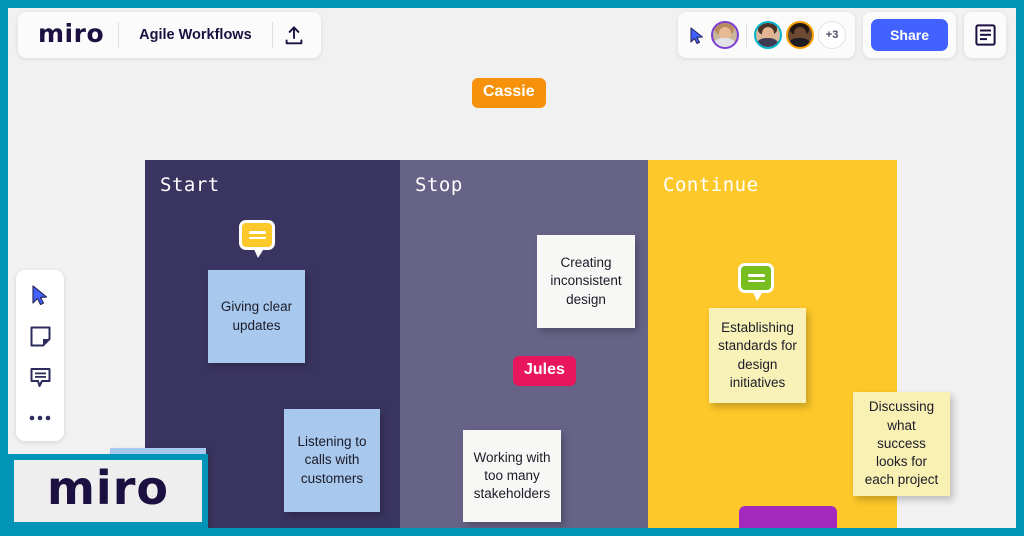 This screenshot has width=1024, height=536. What do you see at coordinates (544, 371) in the screenshot?
I see `cursor-label-jules: Jules` at bounding box center [544, 371].